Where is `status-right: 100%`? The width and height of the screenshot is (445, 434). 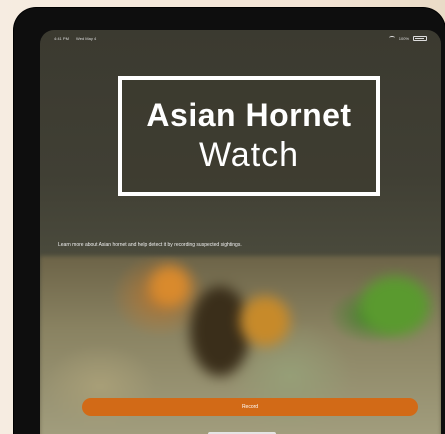 status-right: 100% is located at coordinates (407, 38).